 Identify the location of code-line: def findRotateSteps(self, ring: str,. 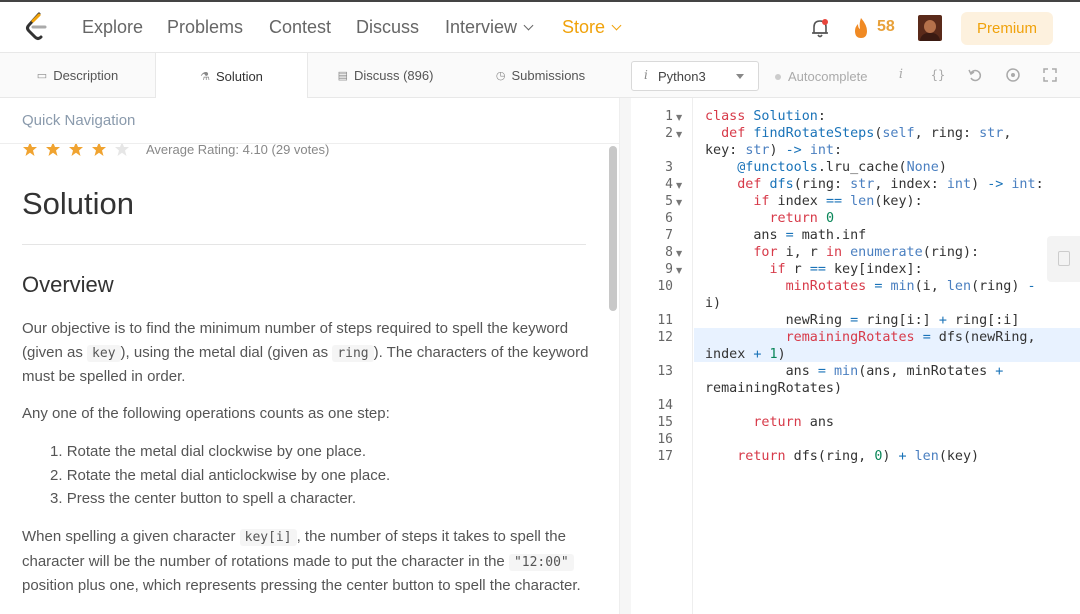
(858, 133).